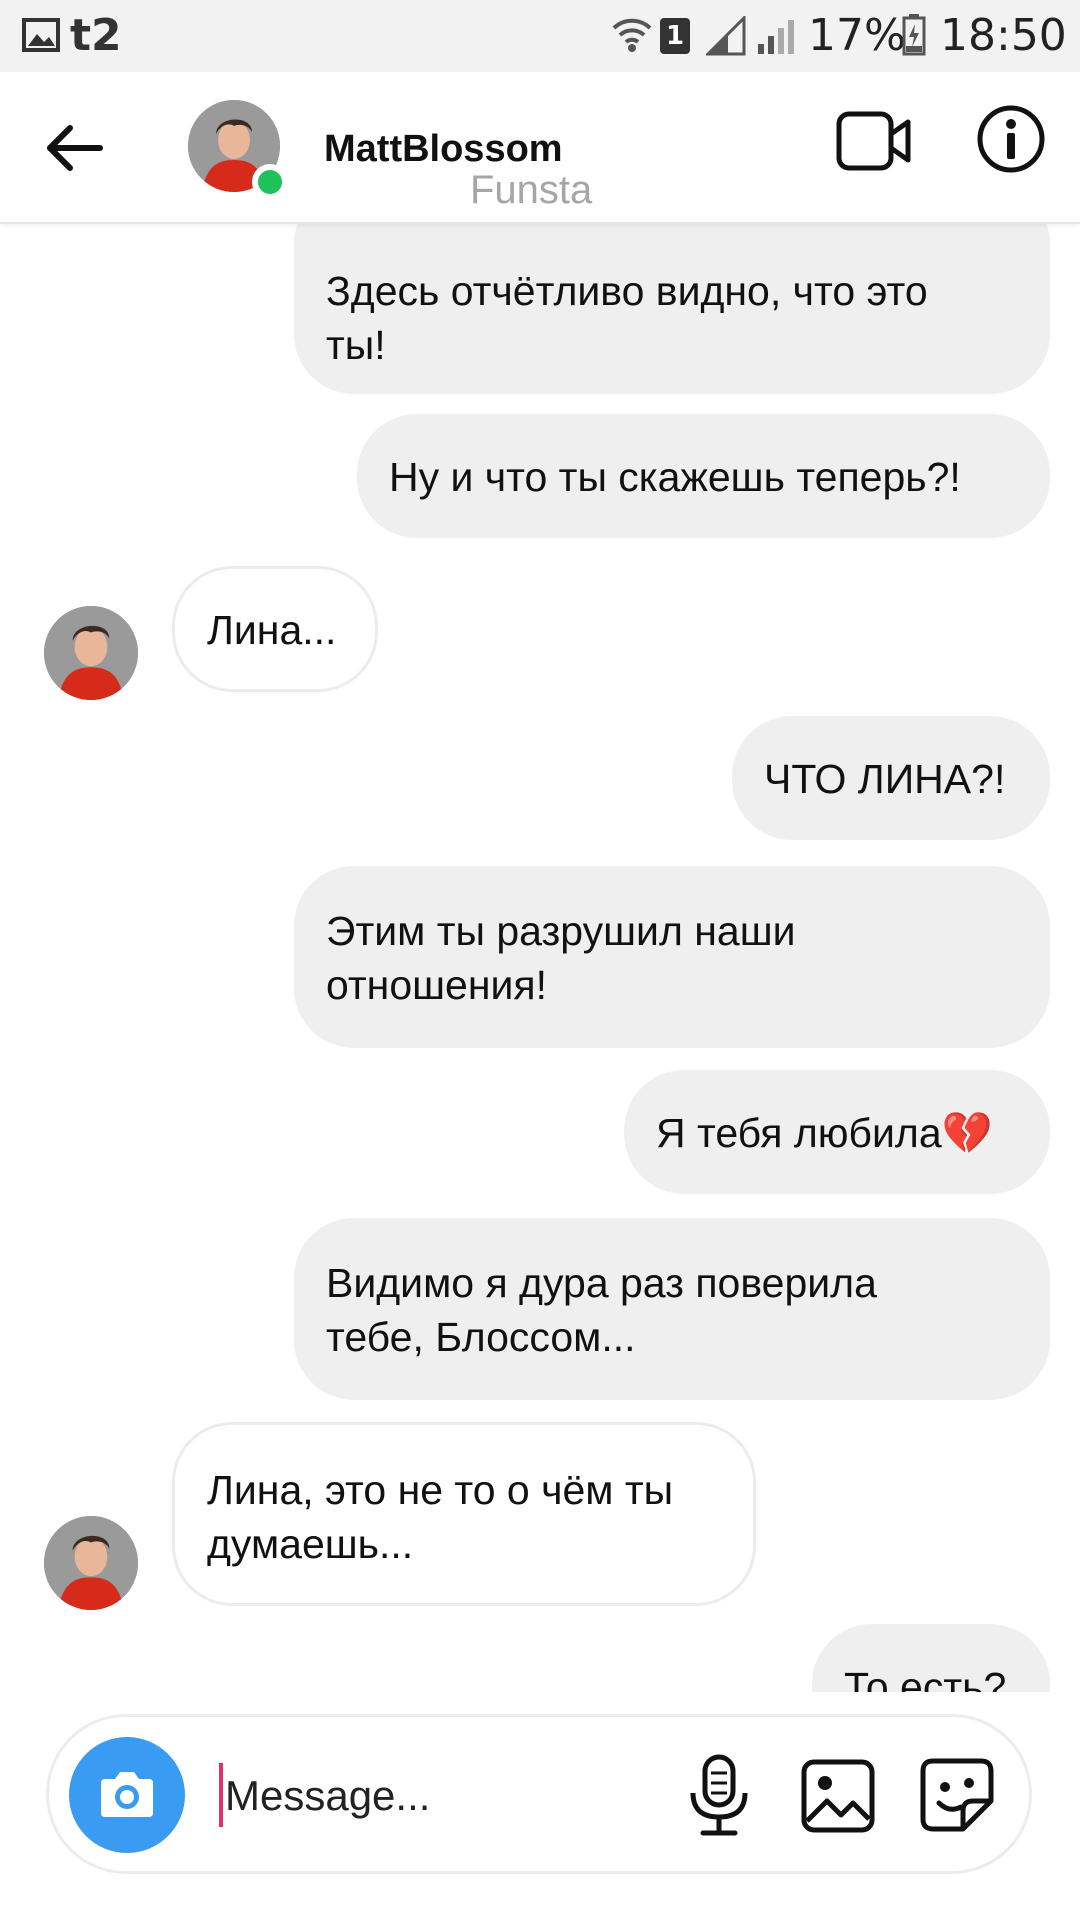  Describe the element at coordinates (627, 291) in the screenshot. I see `message-line: Здесь отчётливо видно, что это` at that location.